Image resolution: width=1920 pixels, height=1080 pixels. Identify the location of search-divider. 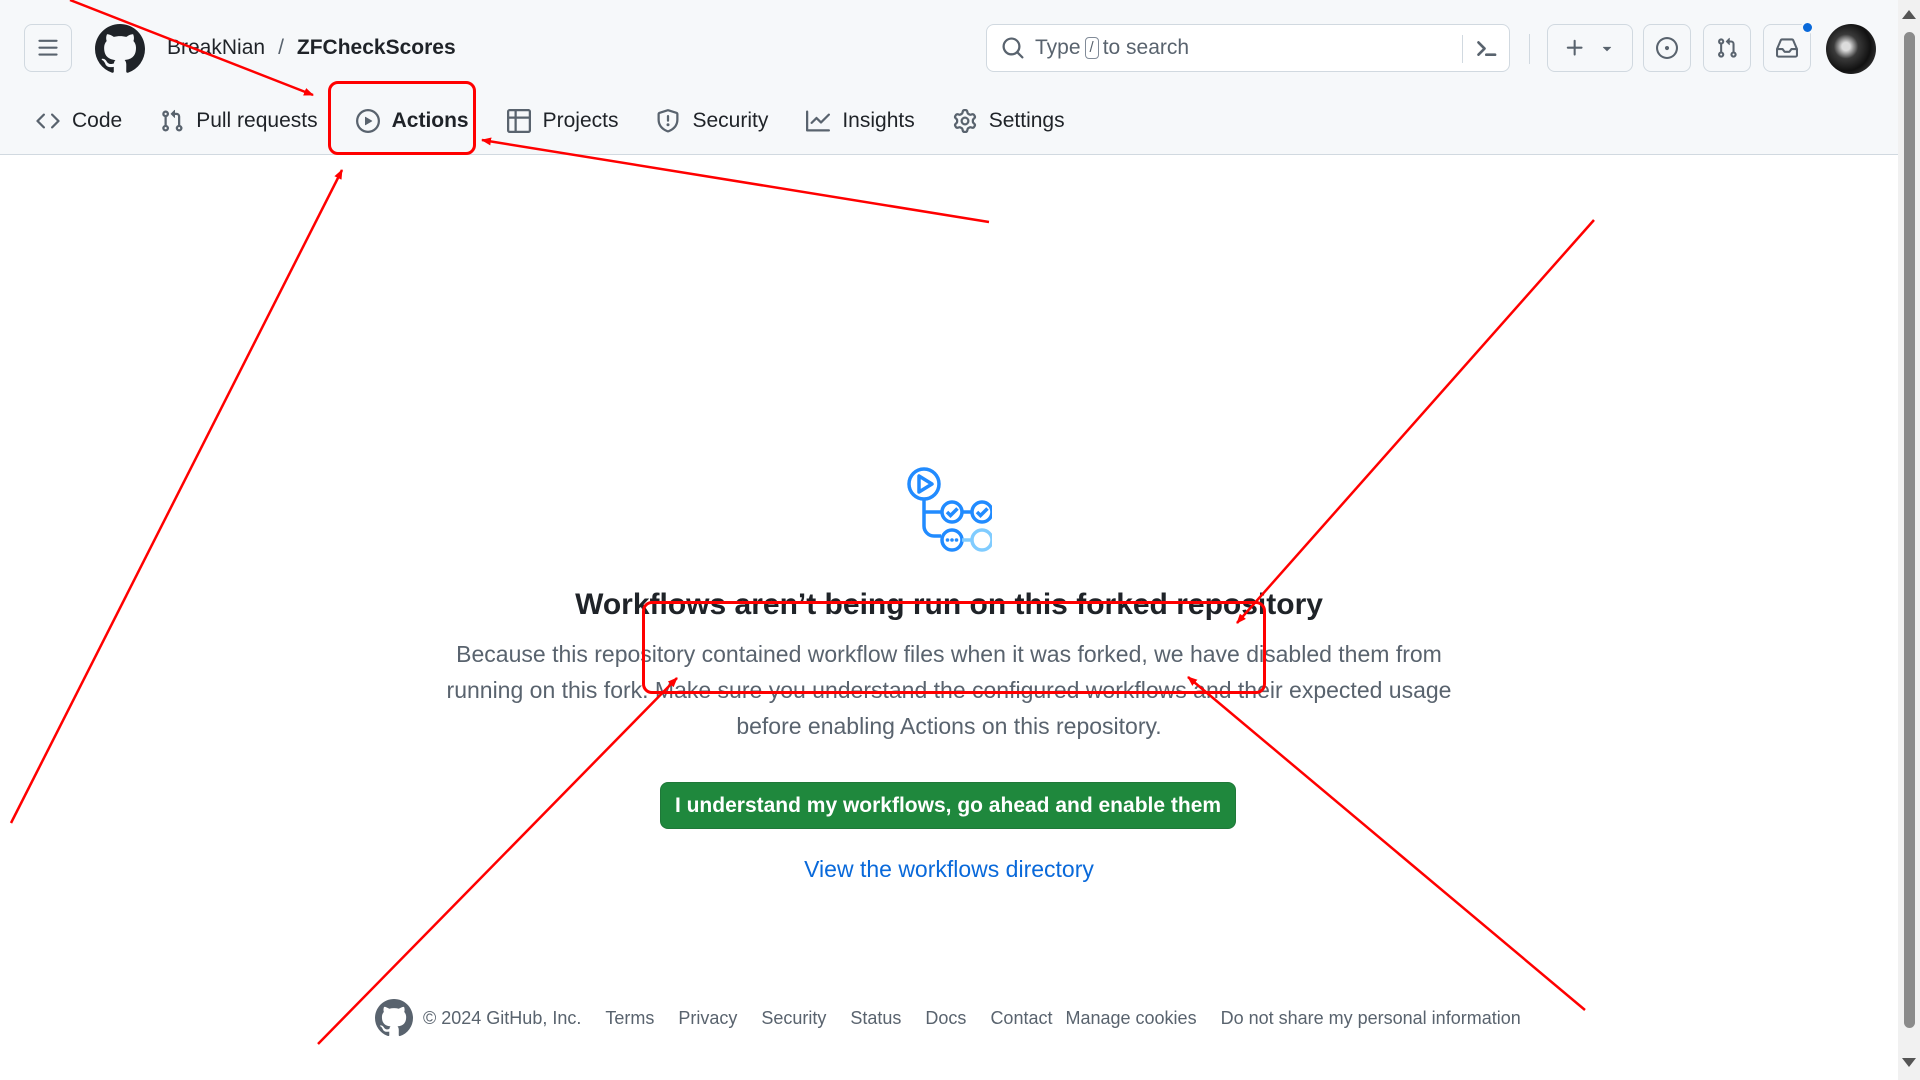
(1462, 49).